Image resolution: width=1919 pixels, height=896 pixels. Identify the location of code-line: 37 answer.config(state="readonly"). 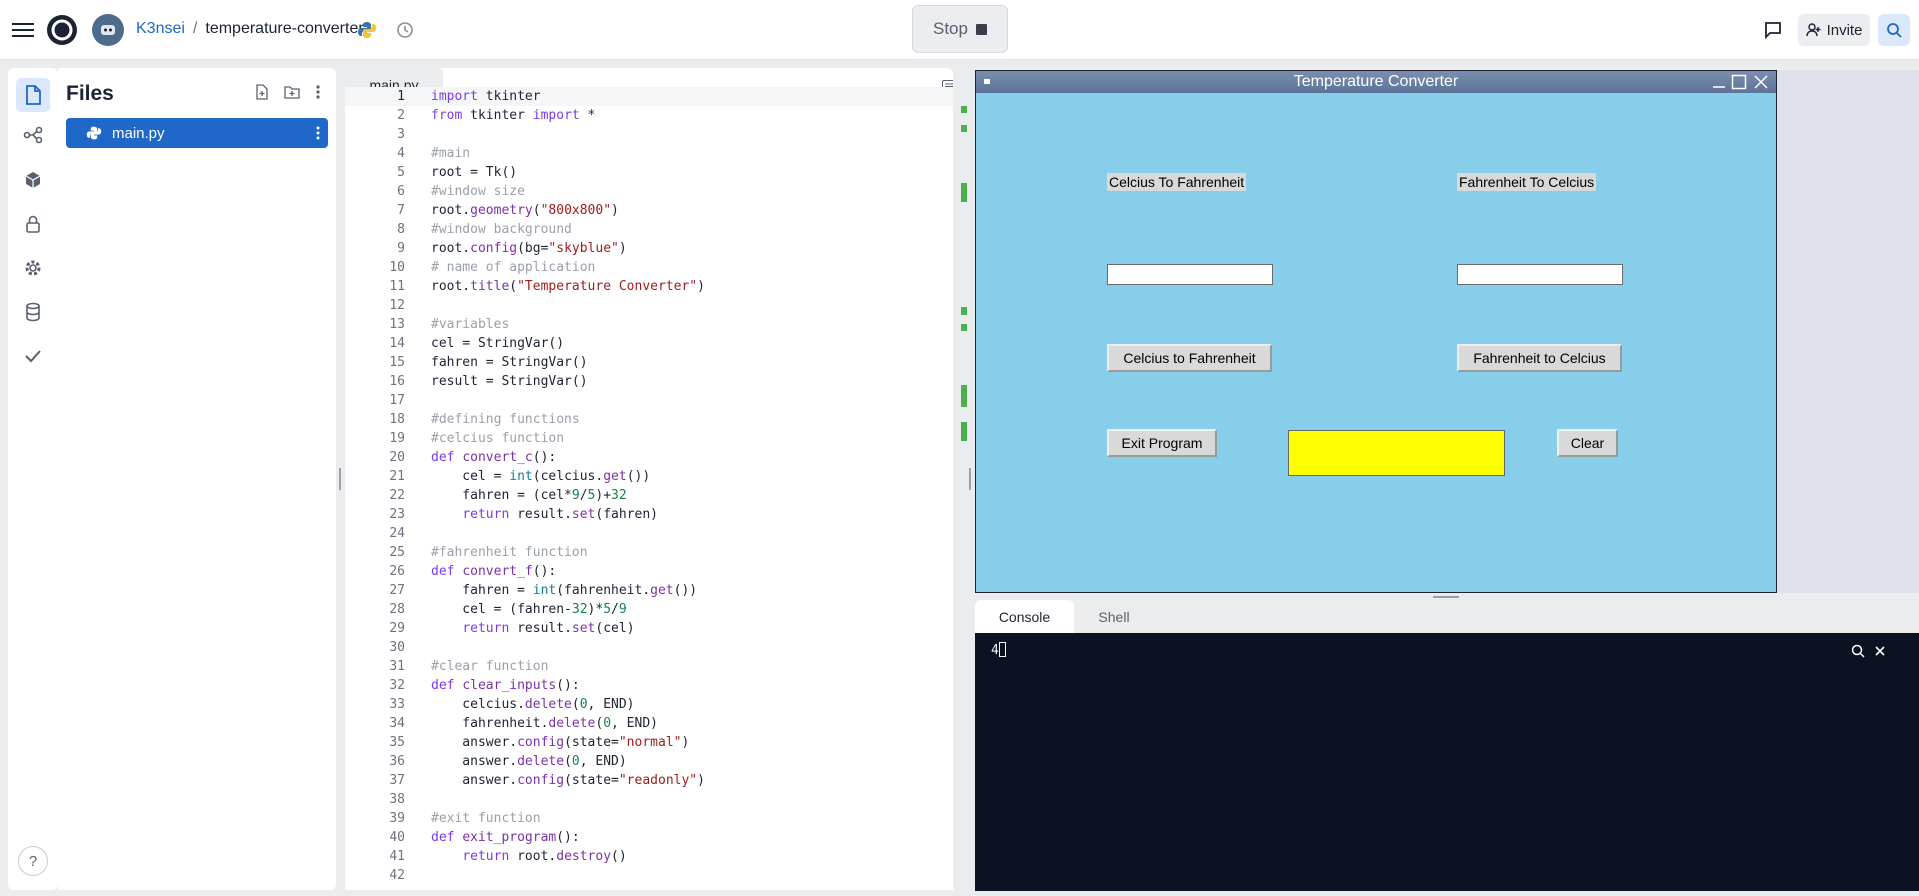
(649, 780).